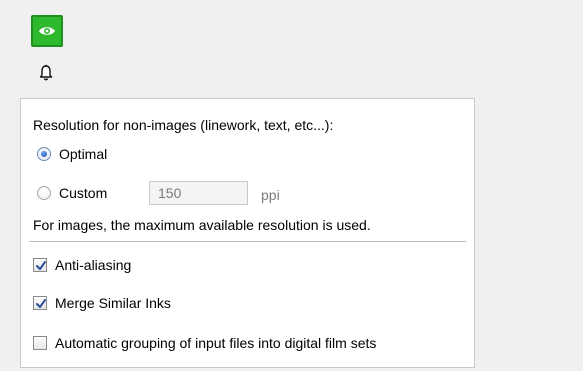 The height and width of the screenshot is (371, 583). Describe the element at coordinates (83, 154) in the screenshot. I see `optimal-radio-label: Optimal` at that location.